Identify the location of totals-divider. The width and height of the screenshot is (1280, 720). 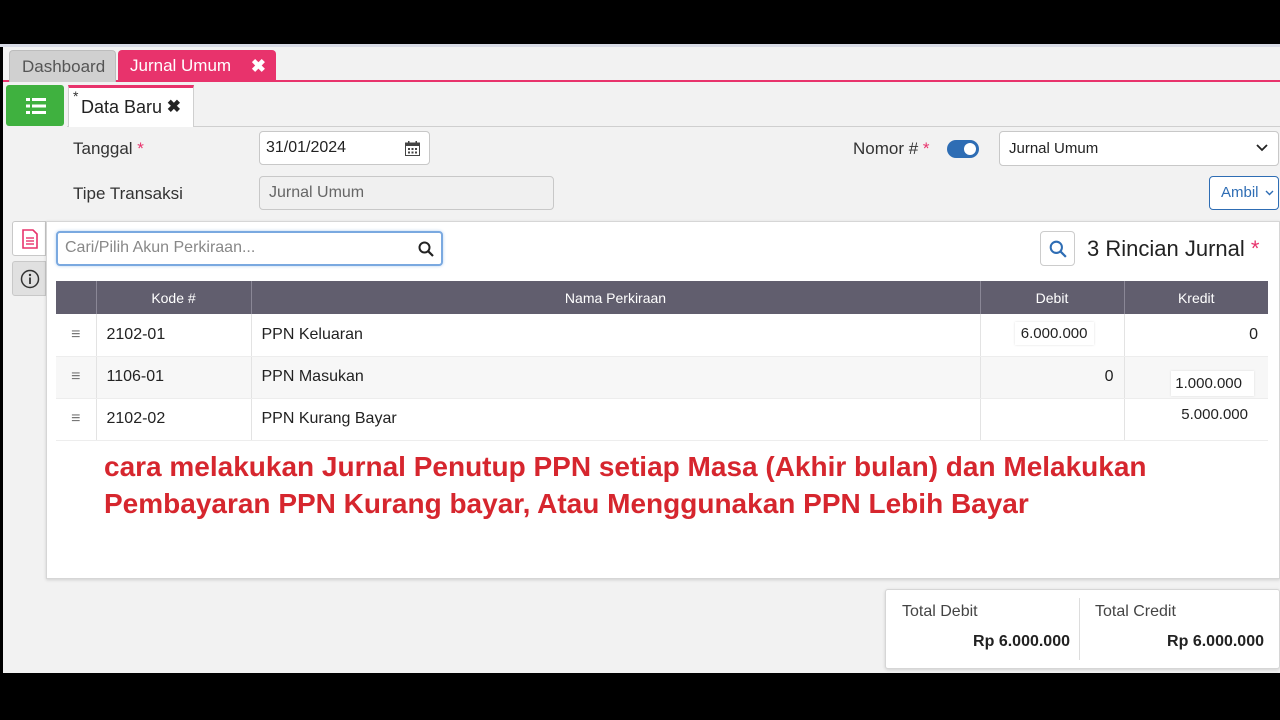
(1079, 629).